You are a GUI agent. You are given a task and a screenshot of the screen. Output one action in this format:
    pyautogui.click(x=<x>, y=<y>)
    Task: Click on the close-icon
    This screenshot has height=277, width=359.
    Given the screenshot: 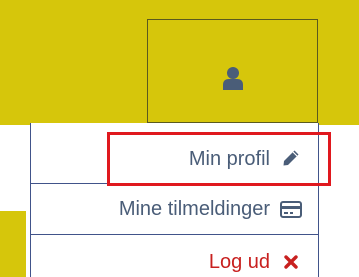 What is the action you would take?
    pyautogui.click(x=291, y=262)
    